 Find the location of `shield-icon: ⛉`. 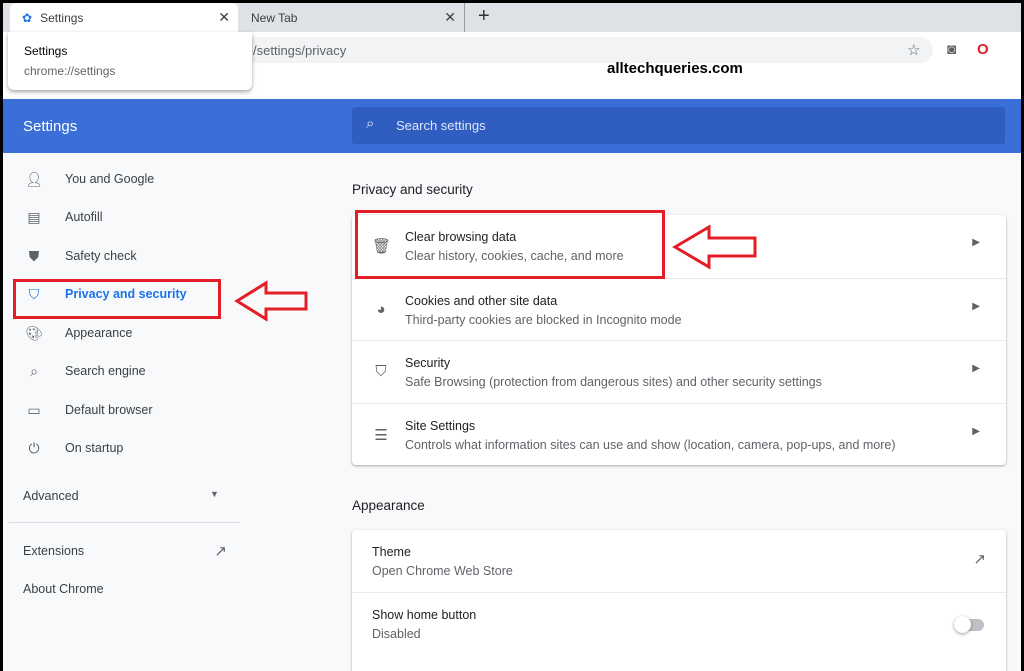

shield-icon: ⛉ is located at coordinates (381, 371).